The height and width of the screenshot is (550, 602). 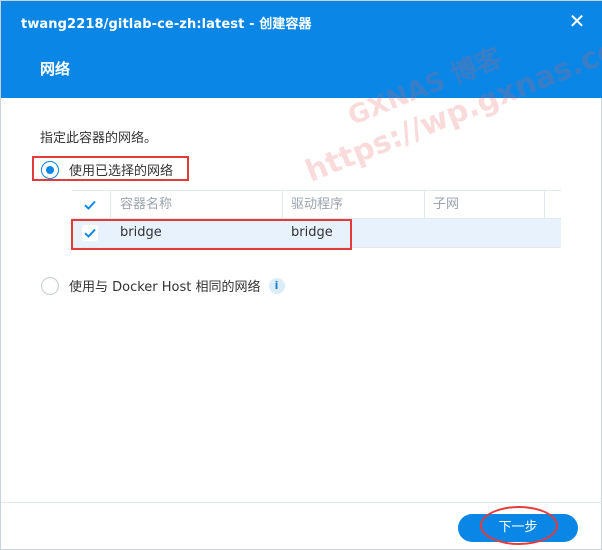 I want to click on column-header-container-name: 容器名称, so click(x=146, y=205).